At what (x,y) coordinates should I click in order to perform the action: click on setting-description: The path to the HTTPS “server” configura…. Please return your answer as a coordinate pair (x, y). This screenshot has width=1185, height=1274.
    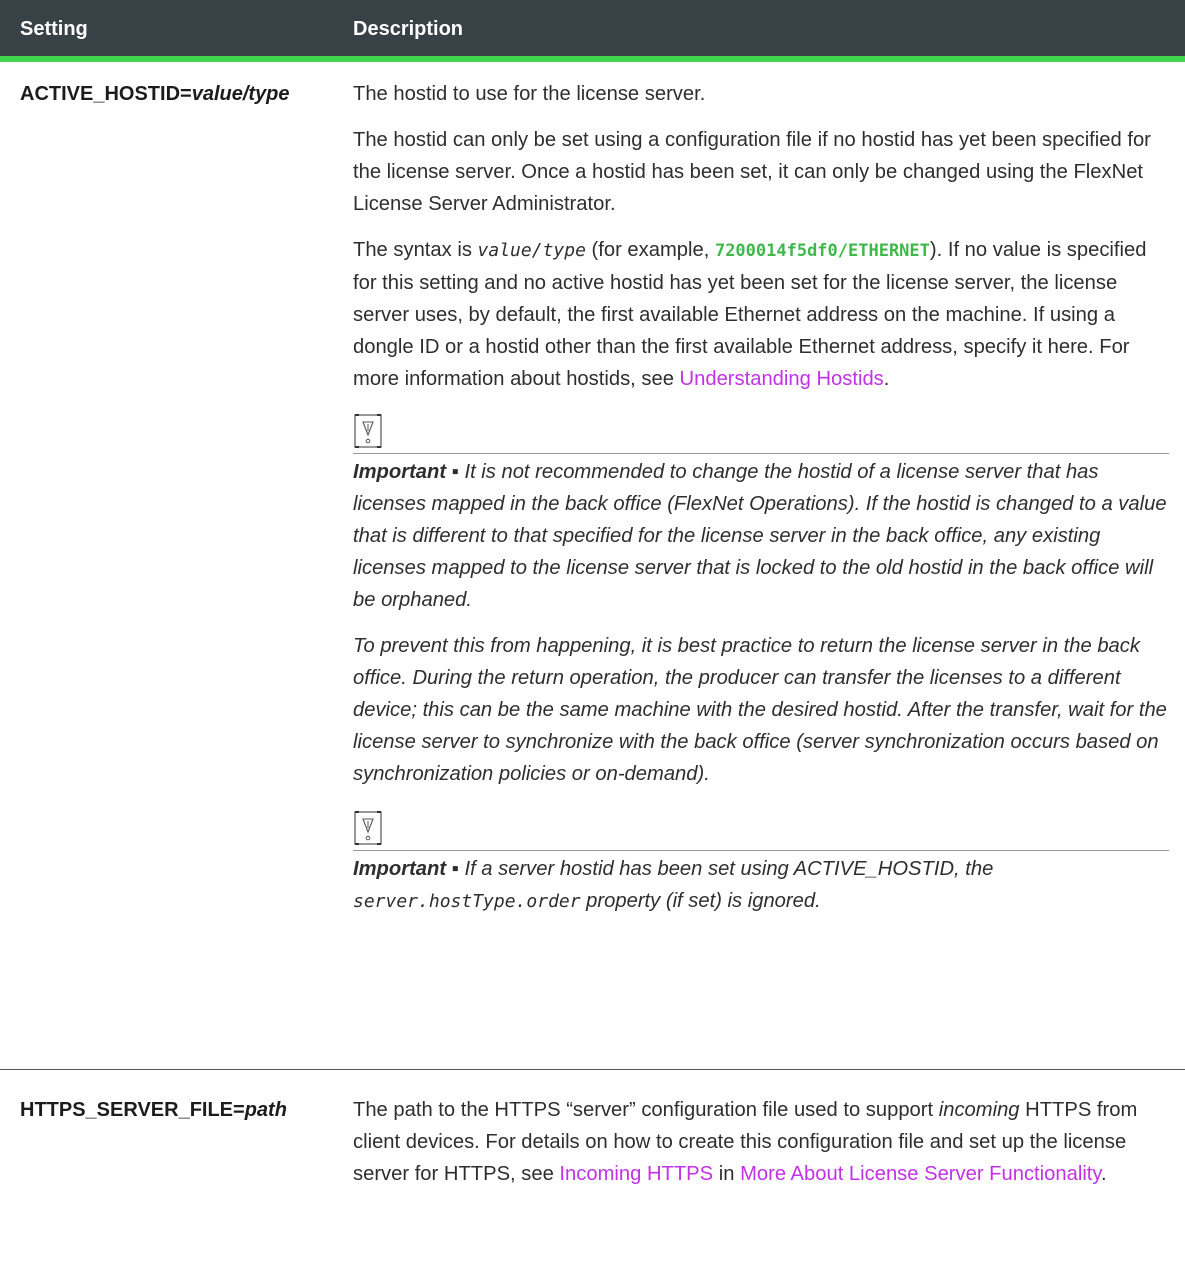
    Looking at the image, I should click on (757, 1130).